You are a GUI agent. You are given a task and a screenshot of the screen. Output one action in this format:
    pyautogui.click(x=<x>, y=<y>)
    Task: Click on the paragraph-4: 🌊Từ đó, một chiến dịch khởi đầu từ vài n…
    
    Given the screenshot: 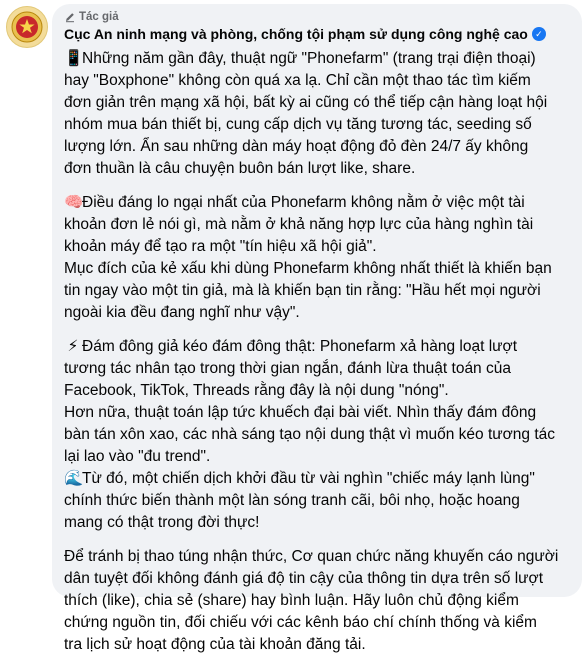 What is the action you would take?
    pyautogui.click(x=319, y=501)
    